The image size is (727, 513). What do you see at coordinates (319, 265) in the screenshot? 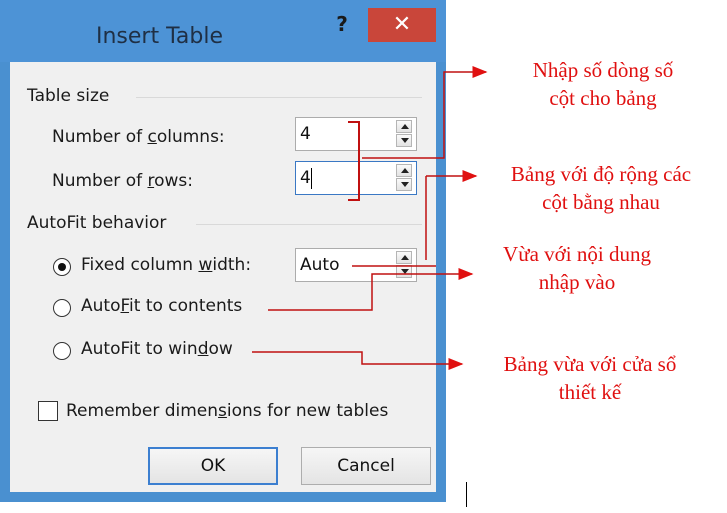
I see `fixed-width-input: Auto` at bounding box center [319, 265].